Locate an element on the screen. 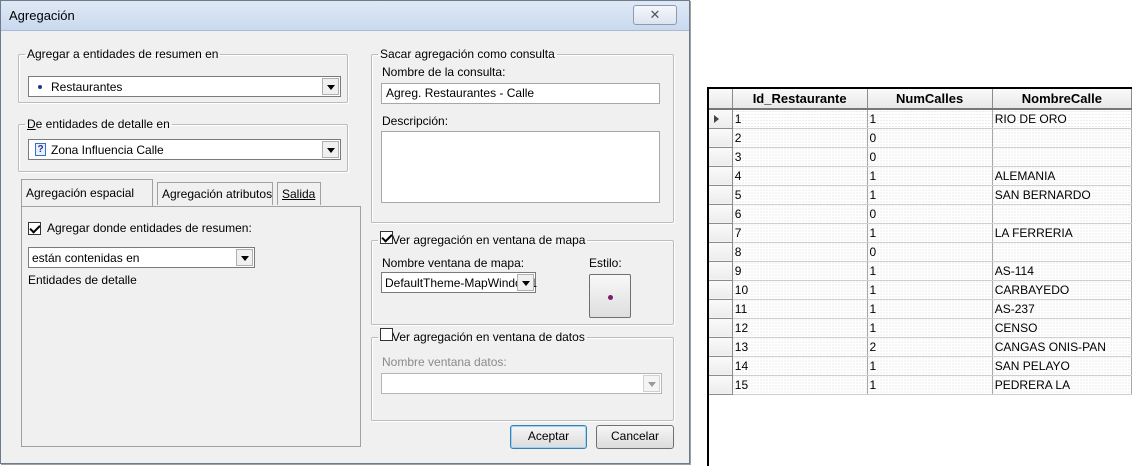 The image size is (1132, 466). table-row: 80 is located at coordinates (920, 252).